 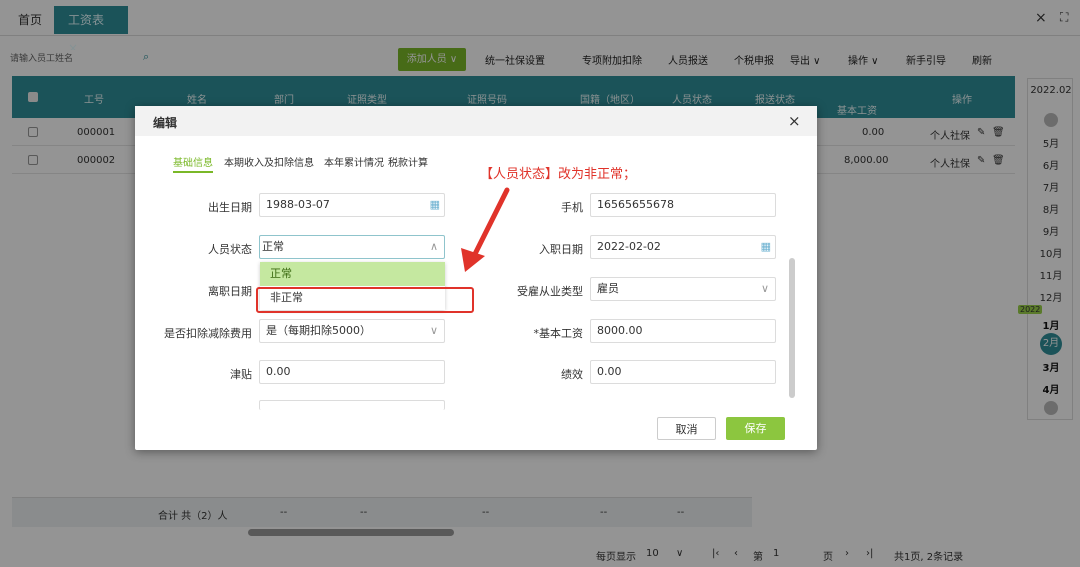 I want to click on annotation-text: 【人员状态】改为非正常；, so click(x=558, y=174).